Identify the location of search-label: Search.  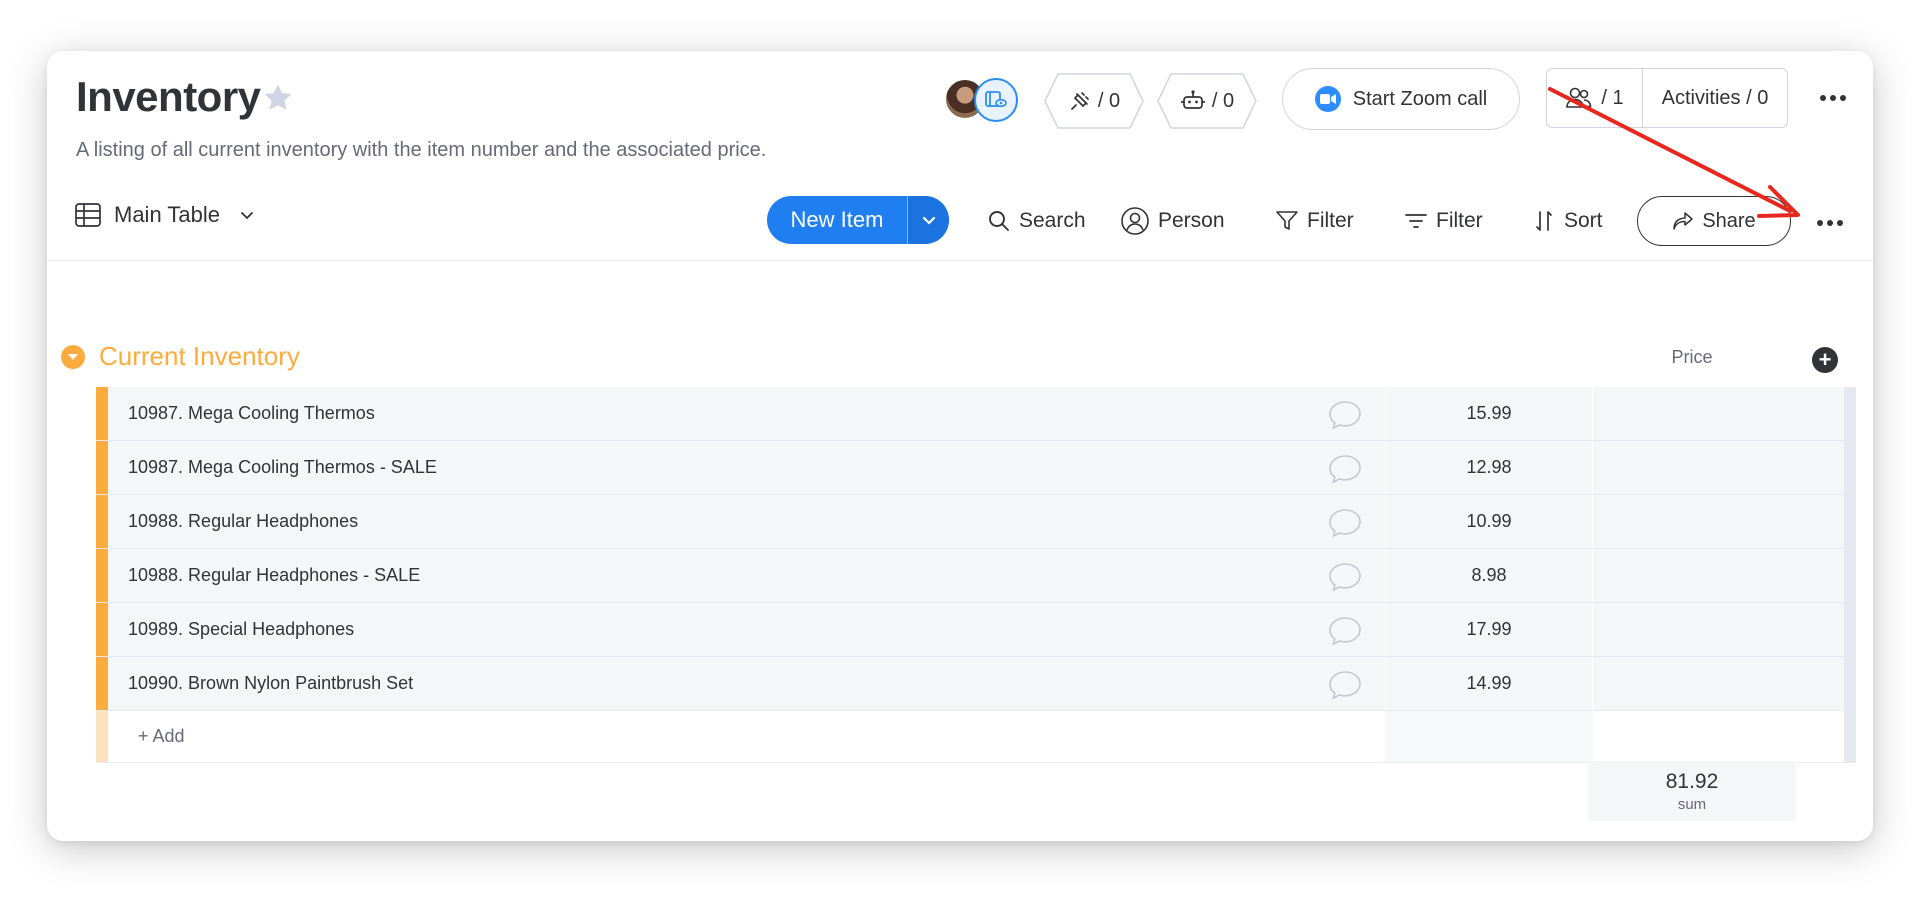
(1052, 220).